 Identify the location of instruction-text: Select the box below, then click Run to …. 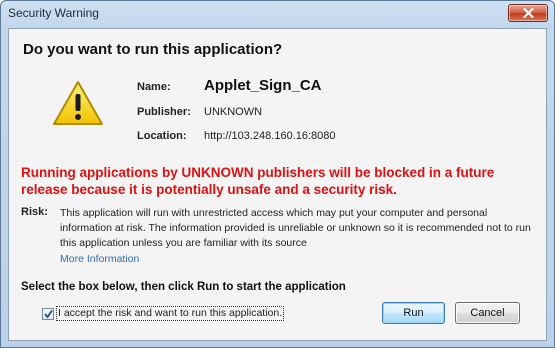
(183, 287).